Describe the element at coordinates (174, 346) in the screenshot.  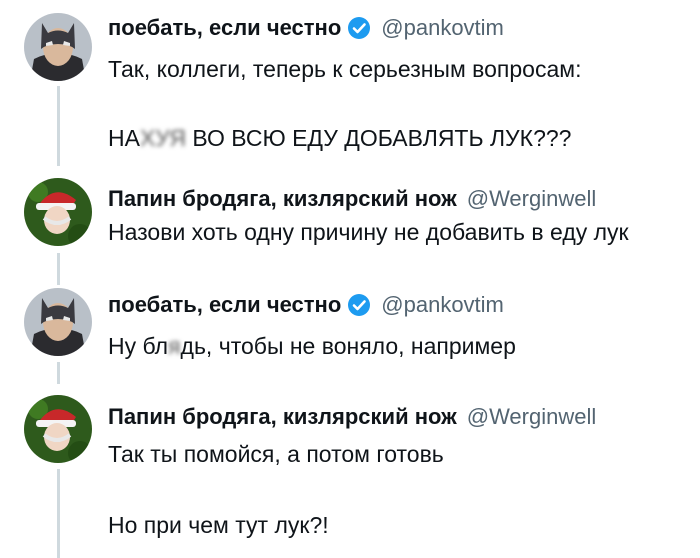
I see `censored-word: я` at that location.